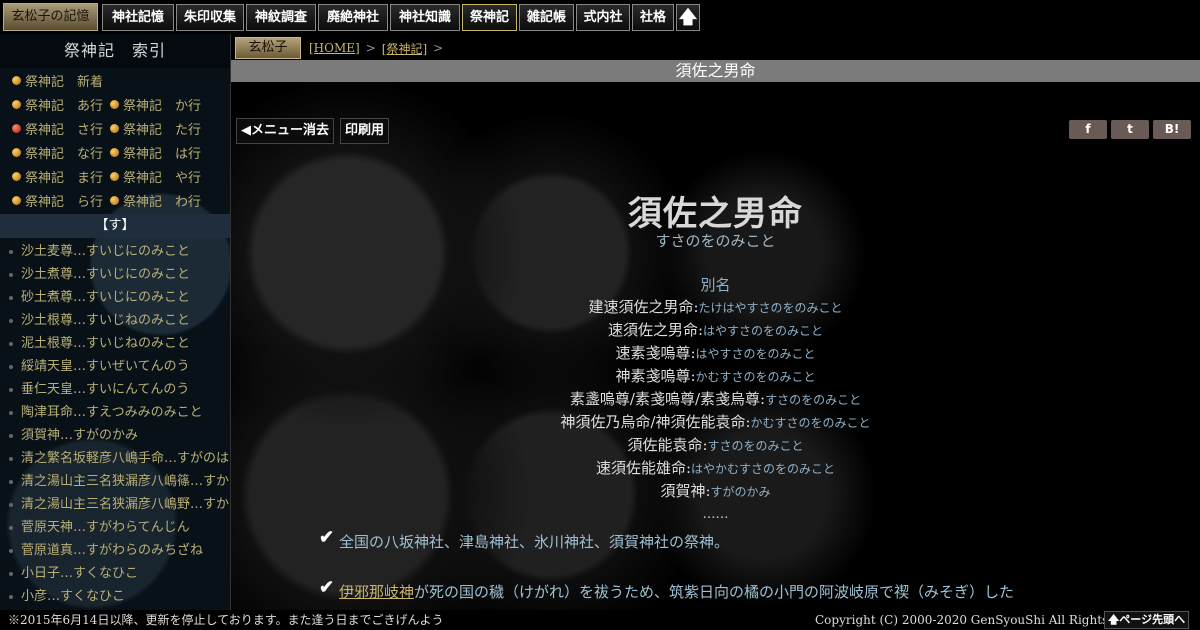 The width and height of the screenshot is (1200, 630). Describe the element at coordinates (376, 592) in the screenshot. I see `deity-link: 伊邪那岐神` at that location.